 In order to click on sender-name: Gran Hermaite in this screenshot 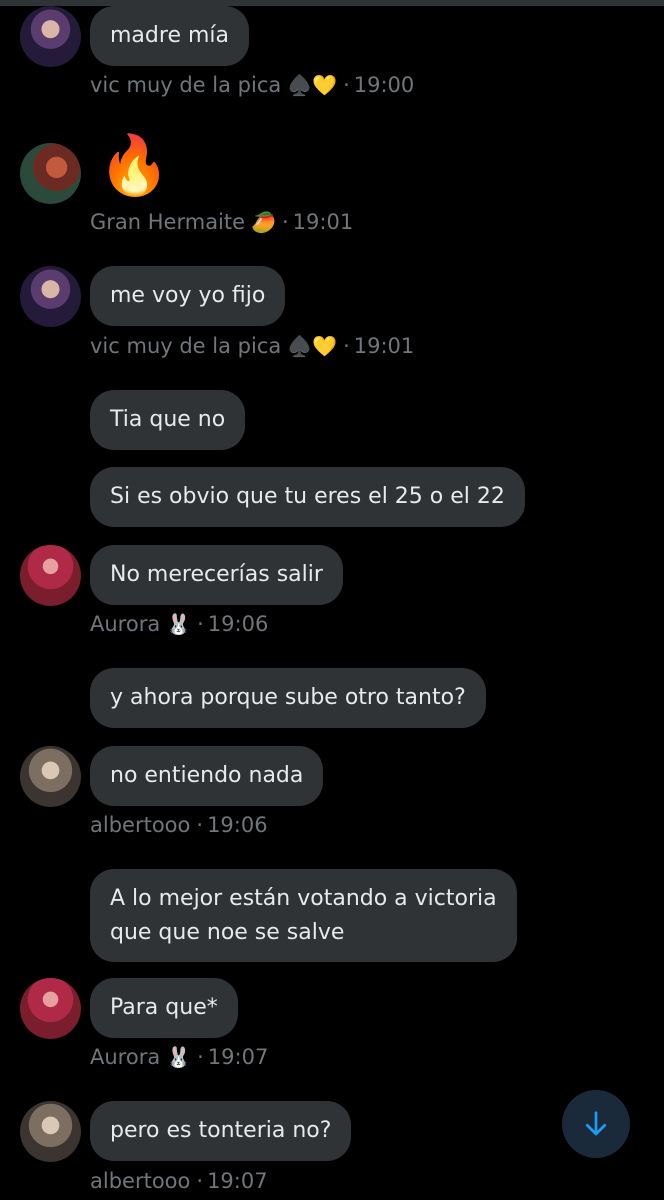, I will do `click(167, 222)`.